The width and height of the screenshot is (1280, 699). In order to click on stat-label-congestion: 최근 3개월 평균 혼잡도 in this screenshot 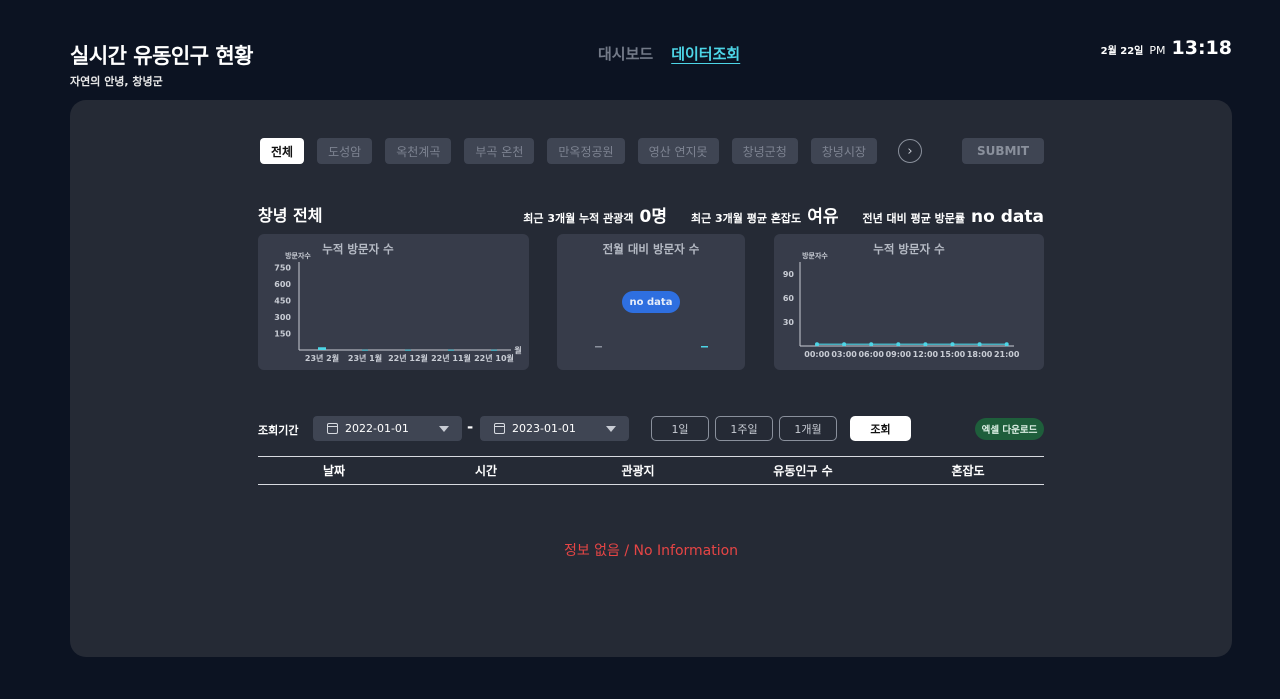, I will do `click(746, 218)`.